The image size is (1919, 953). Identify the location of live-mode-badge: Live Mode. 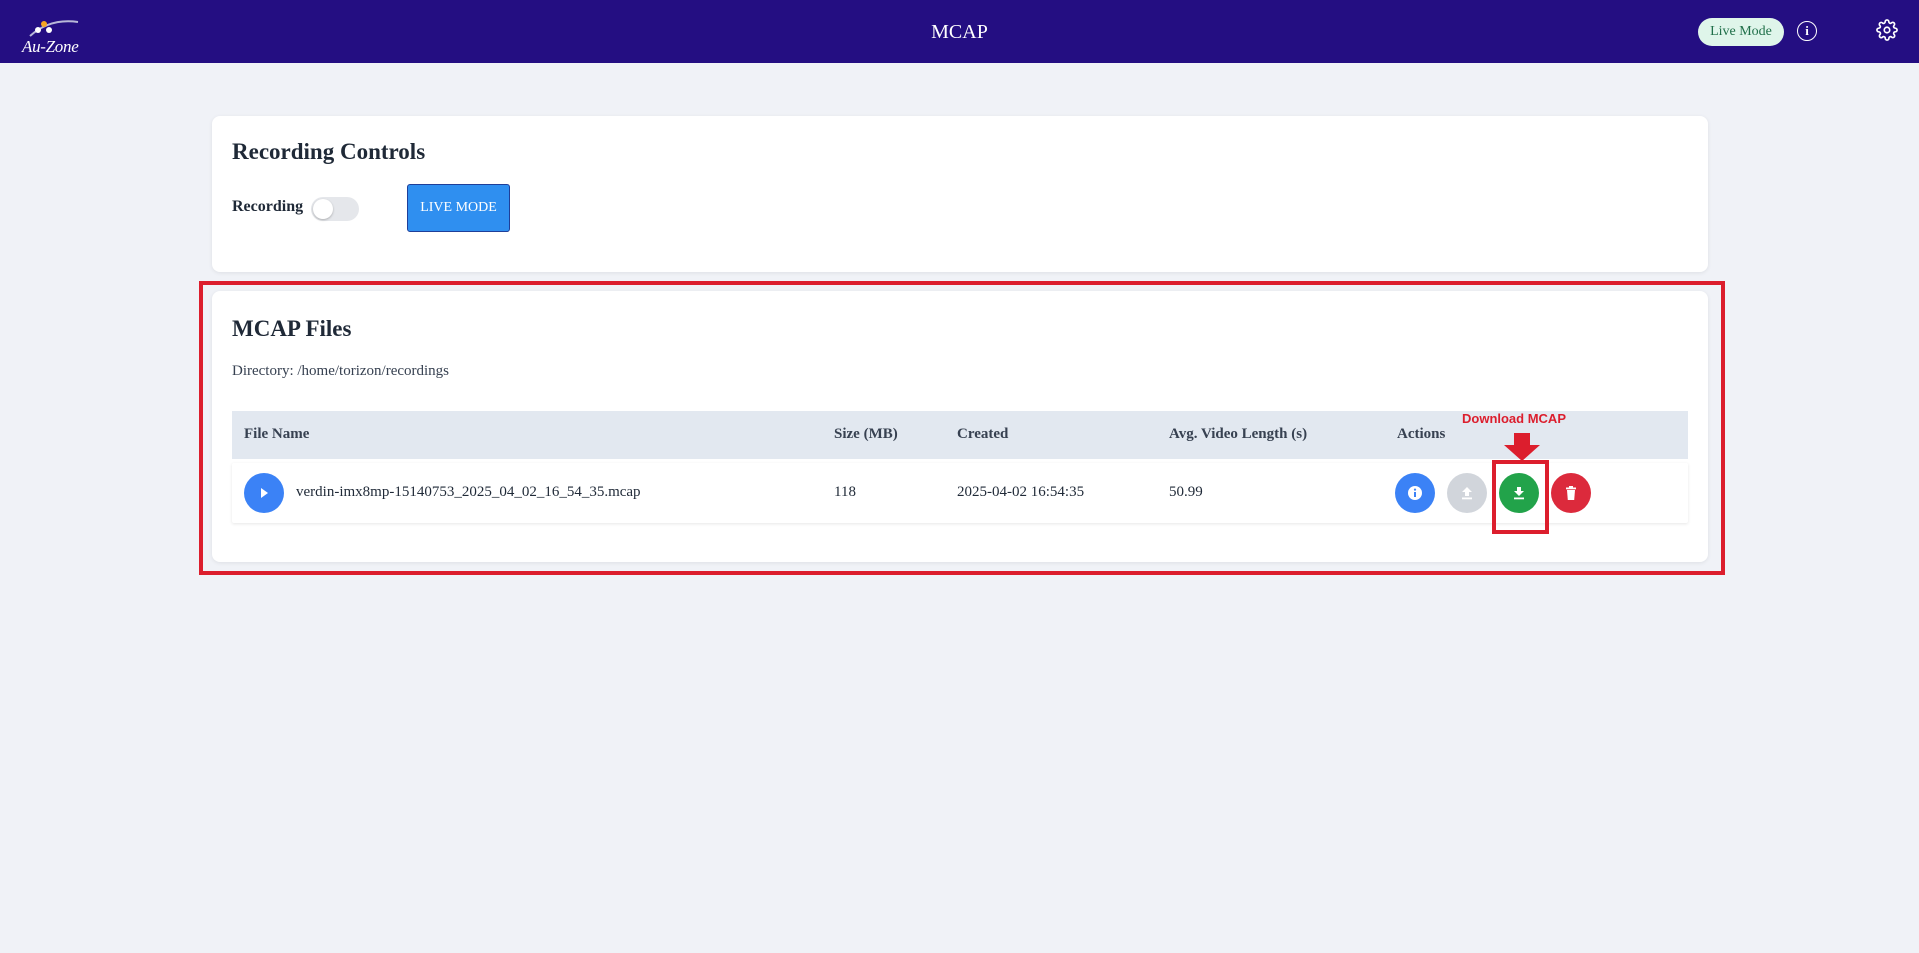
(1741, 32).